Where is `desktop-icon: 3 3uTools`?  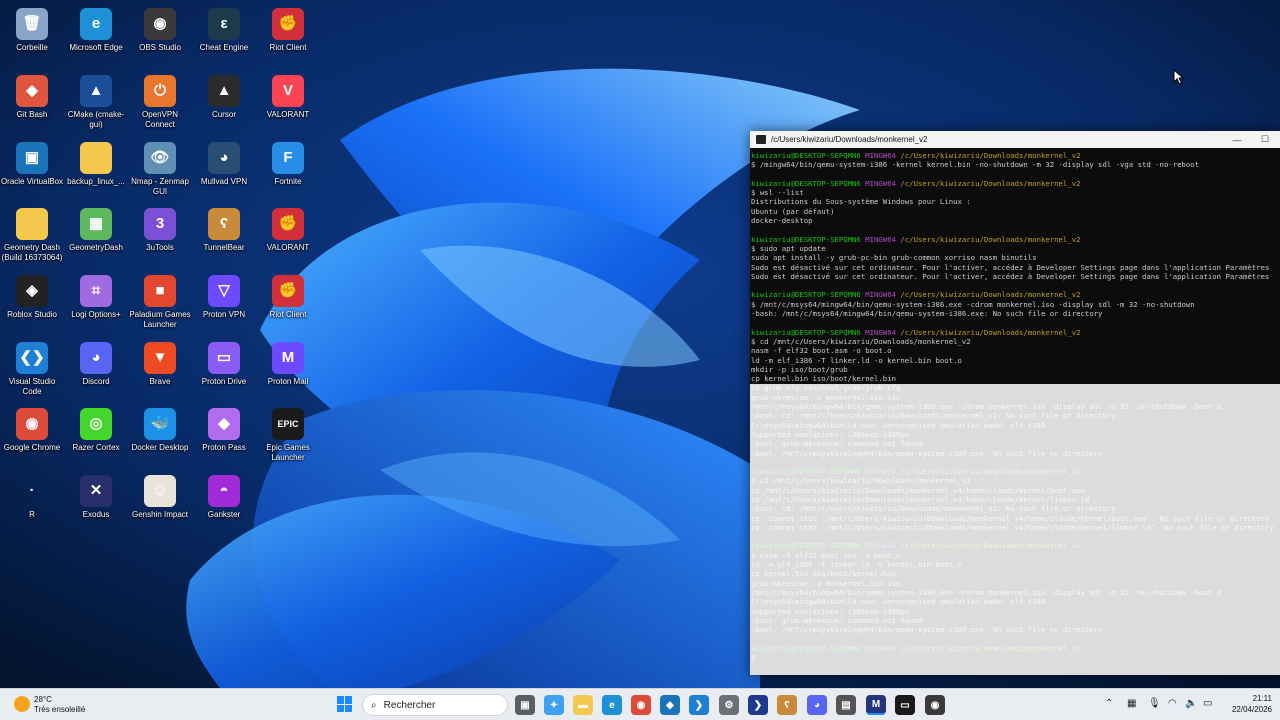
desktop-icon: 3 3uTools is located at coordinates (160, 228).